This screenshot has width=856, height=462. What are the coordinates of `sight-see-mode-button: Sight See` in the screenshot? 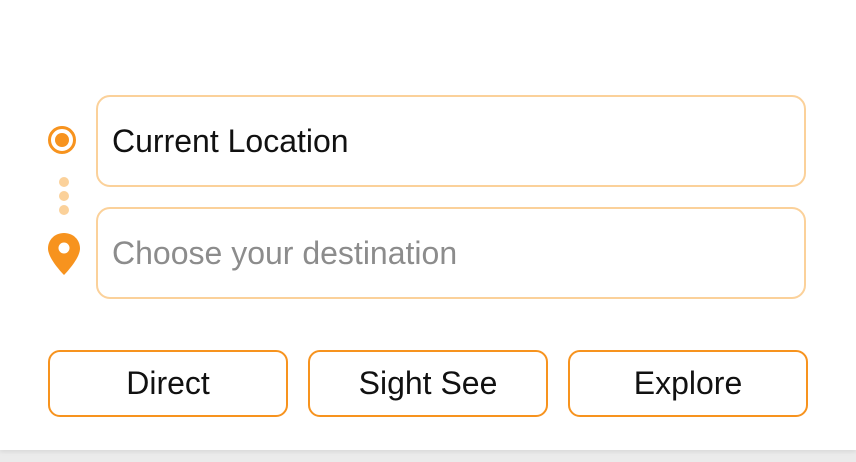 It's located at (428, 383).